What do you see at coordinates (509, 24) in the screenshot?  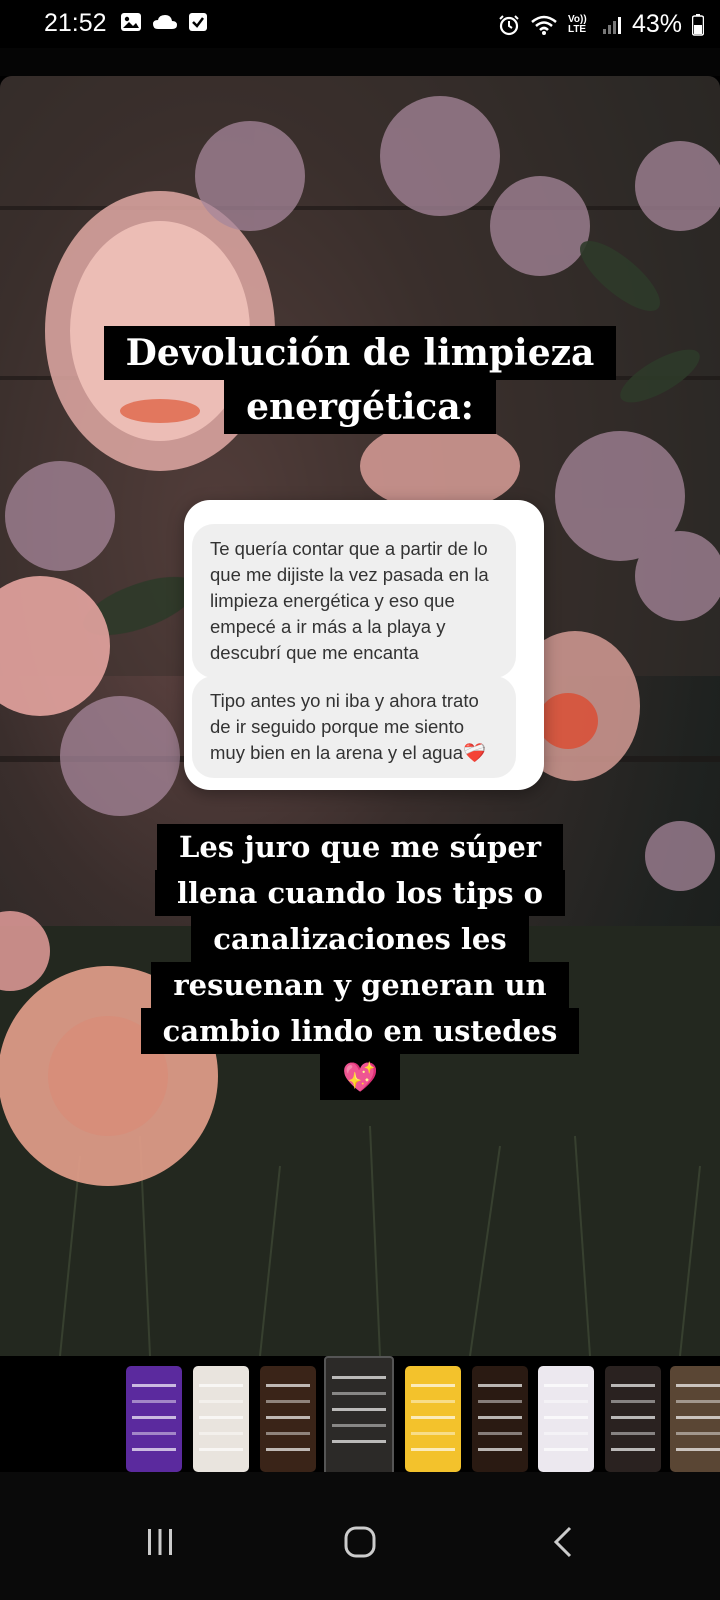 I see `alarm-icon` at bounding box center [509, 24].